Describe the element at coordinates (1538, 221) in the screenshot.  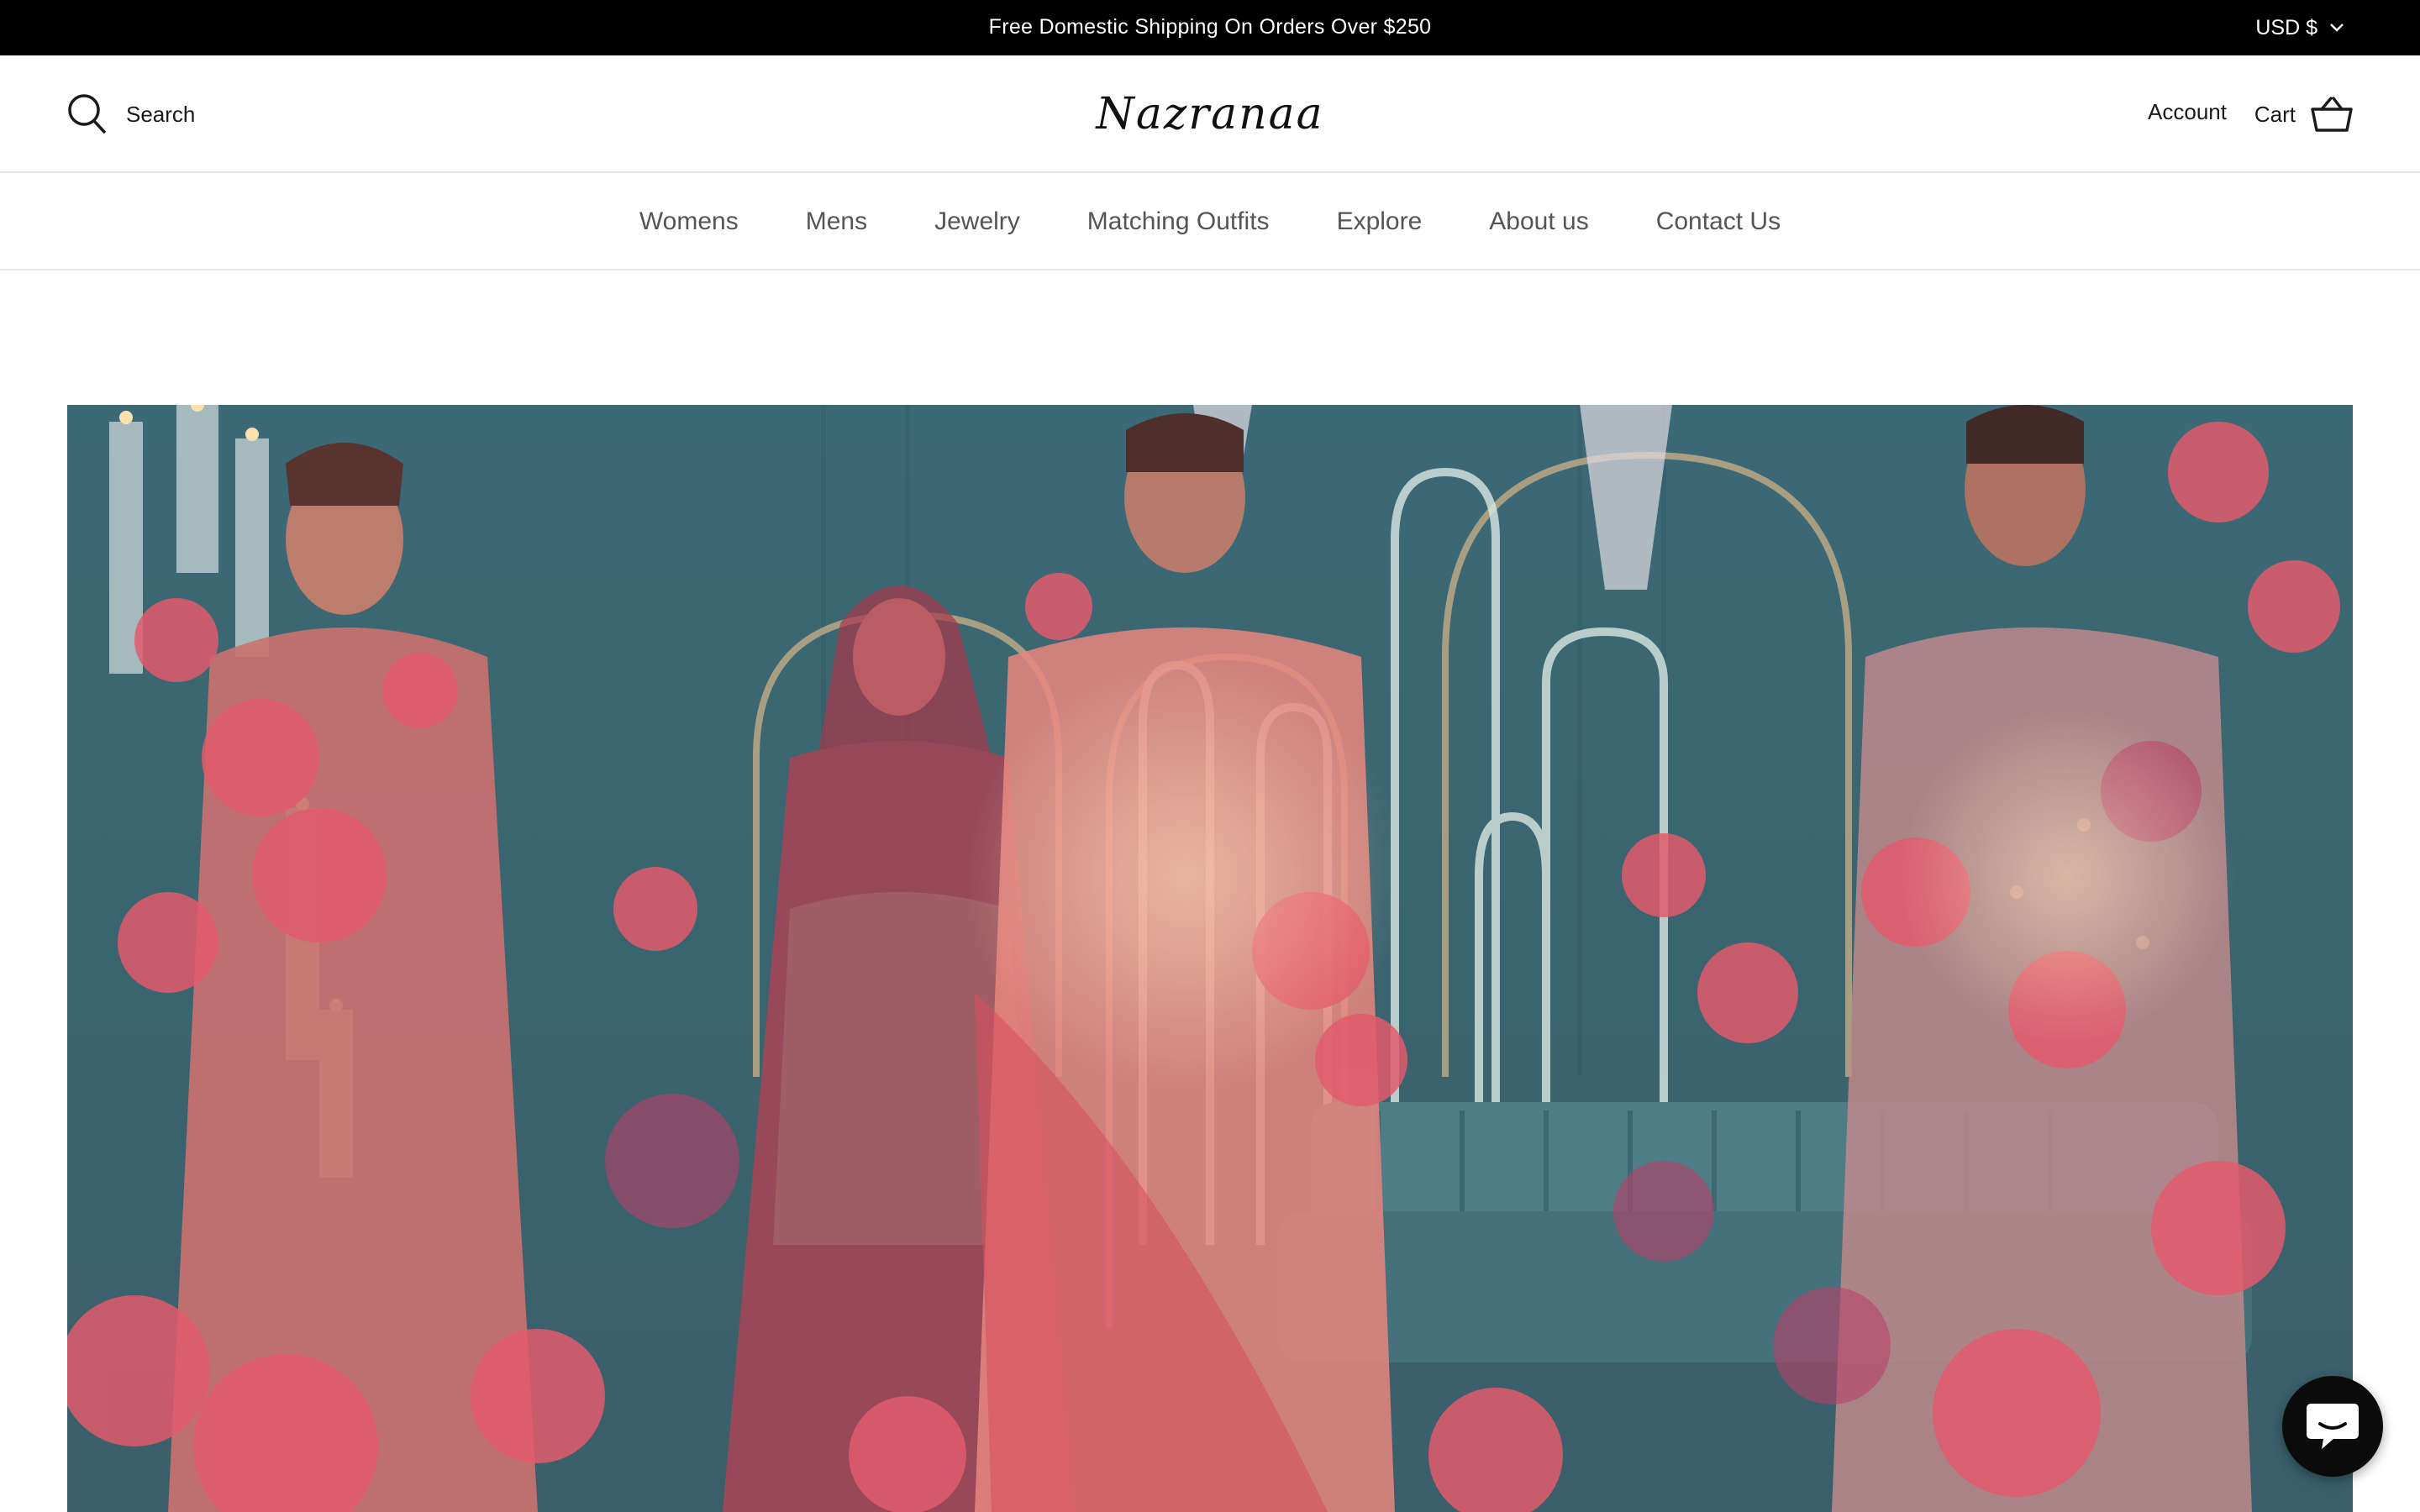
I see `nav-item-about-us: About us` at that location.